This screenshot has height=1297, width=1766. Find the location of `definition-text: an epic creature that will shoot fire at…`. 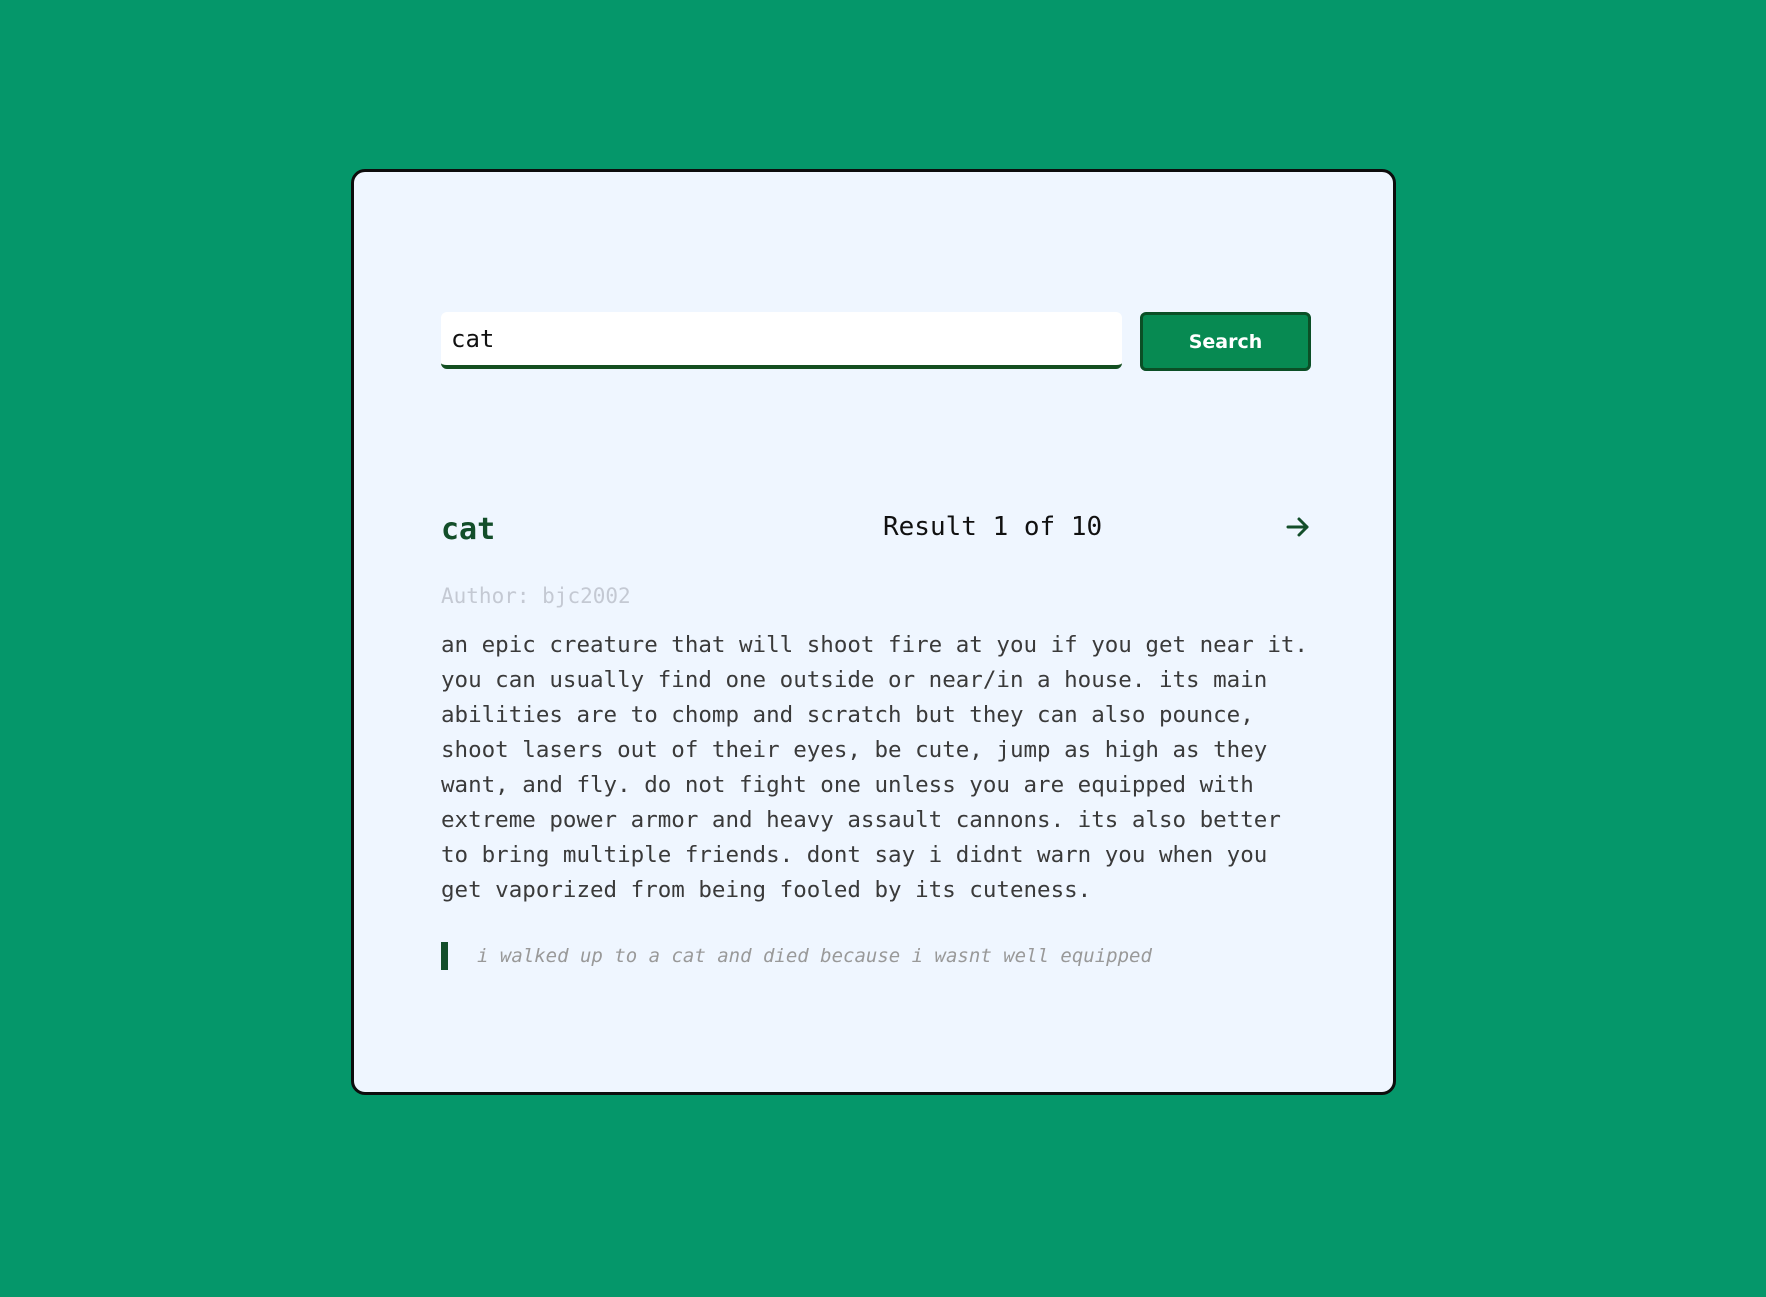

definition-text: an epic creature that will shoot fire at… is located at coordinates (874, 767).